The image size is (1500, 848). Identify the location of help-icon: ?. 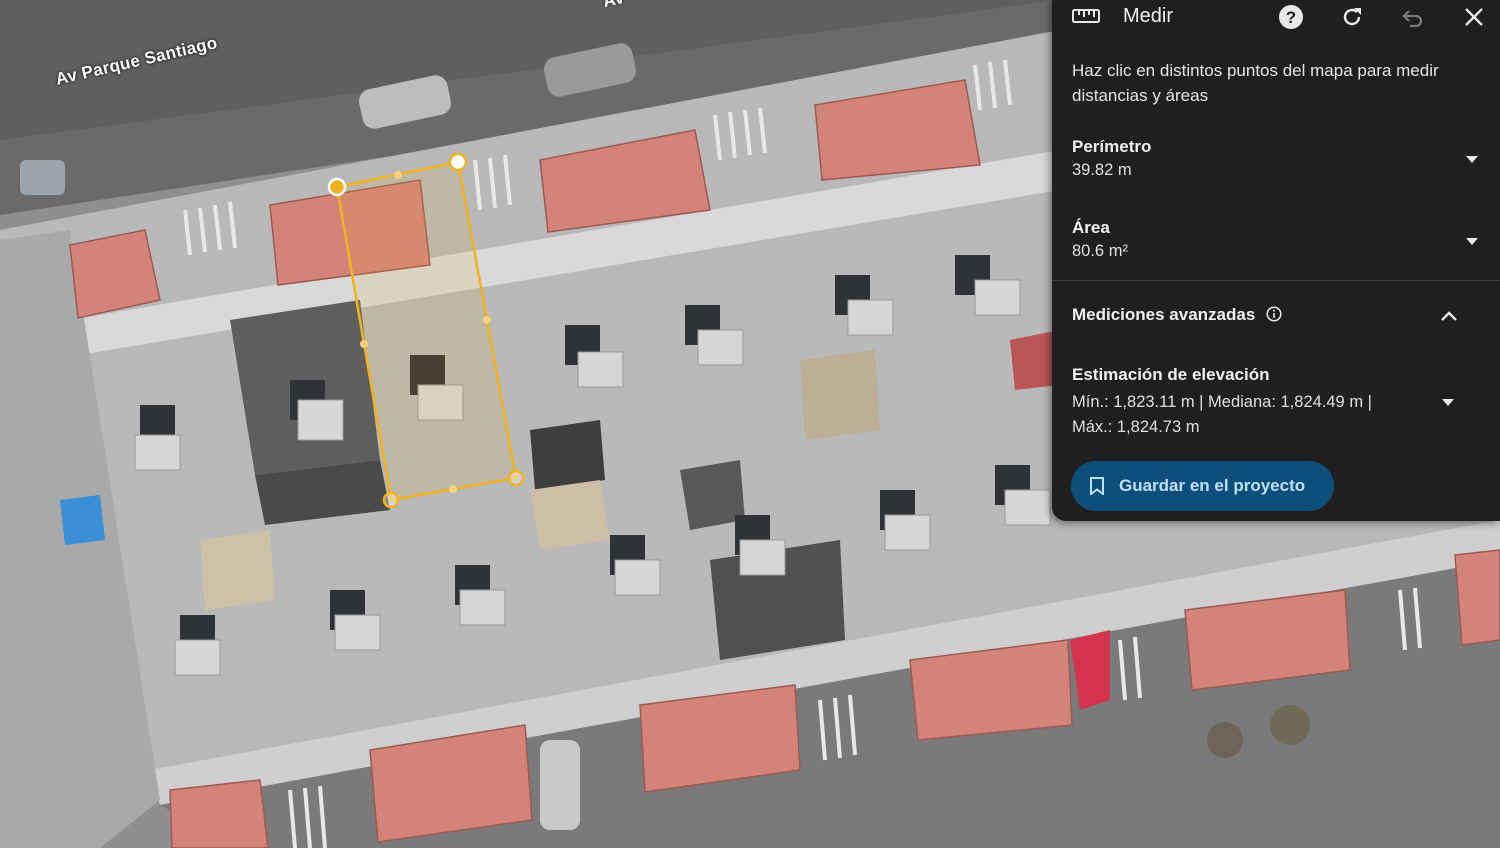
(1291, 17).